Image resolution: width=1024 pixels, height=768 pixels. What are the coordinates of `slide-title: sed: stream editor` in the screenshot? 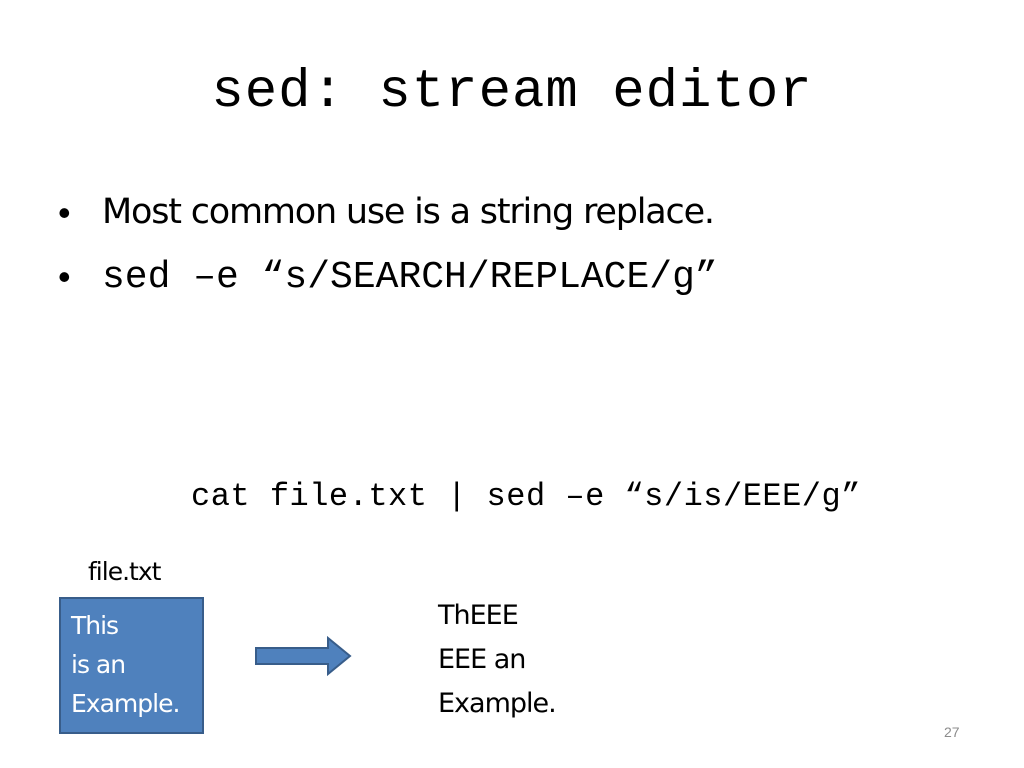 It's located at (512, 92).